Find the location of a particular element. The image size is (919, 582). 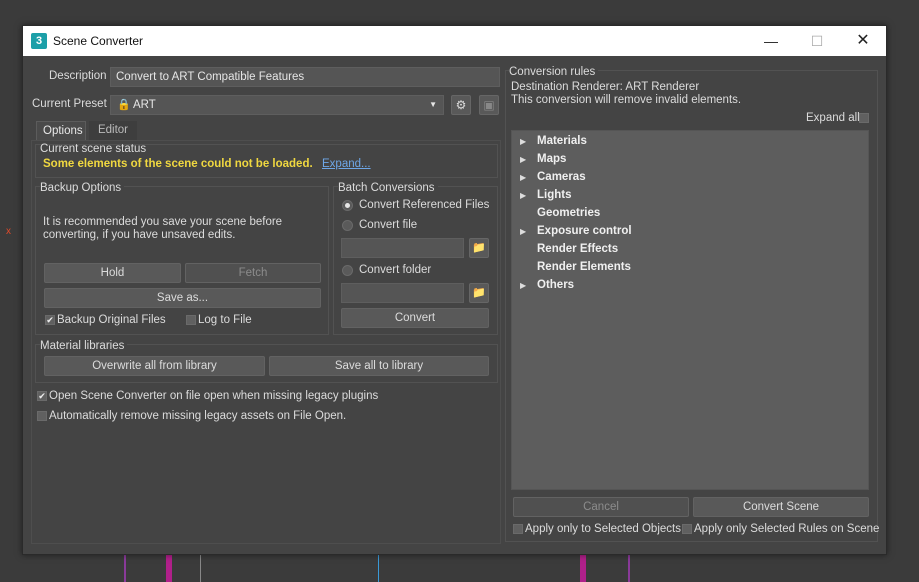

material-libraries-title: Material libraries is located at coordinates (84, 346).